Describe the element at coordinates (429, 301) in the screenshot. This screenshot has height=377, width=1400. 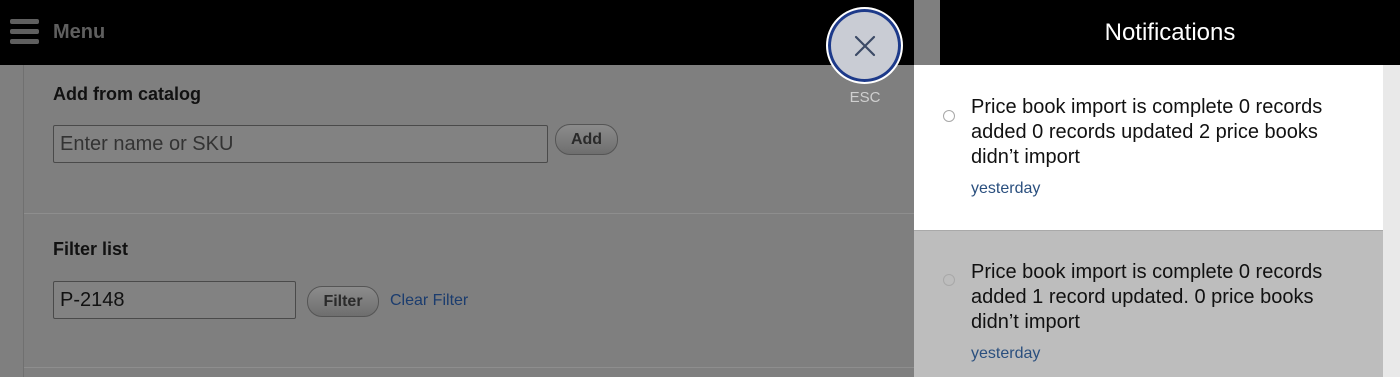
I see `clear-filter-link: Clear Filter` at that location.